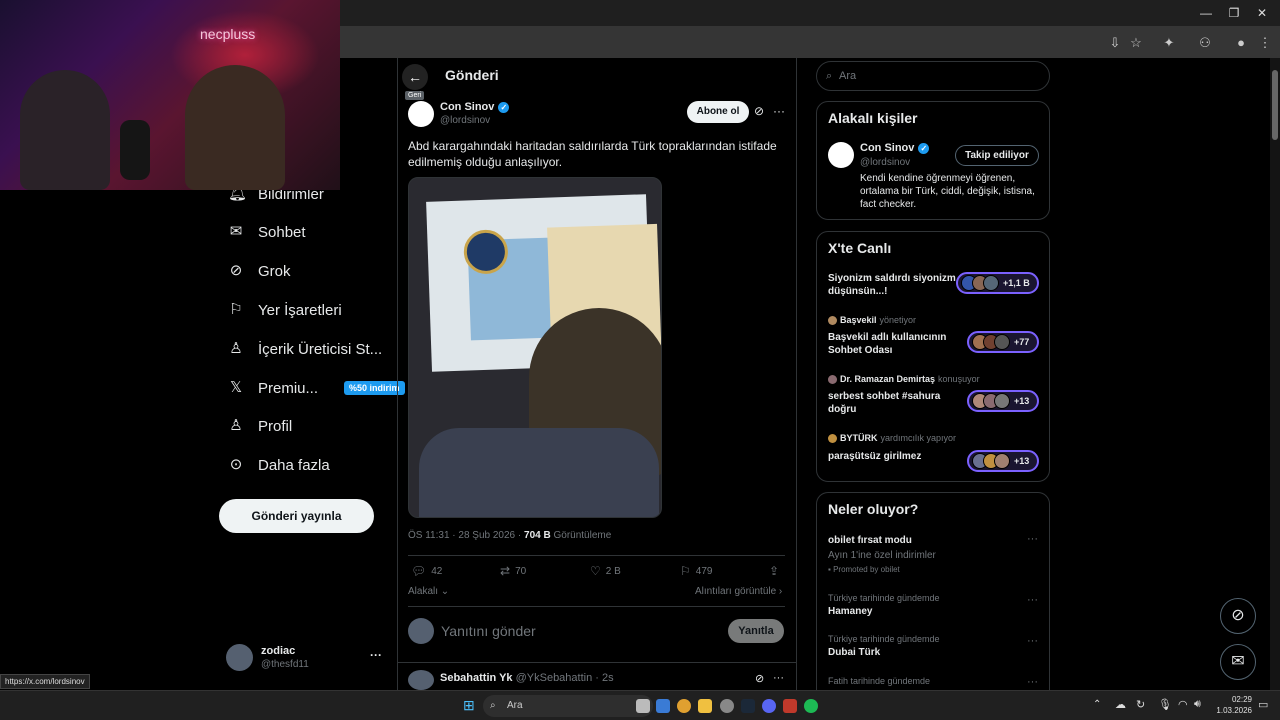  I want to click on scrollbar-thumb, so click(1275, 105).